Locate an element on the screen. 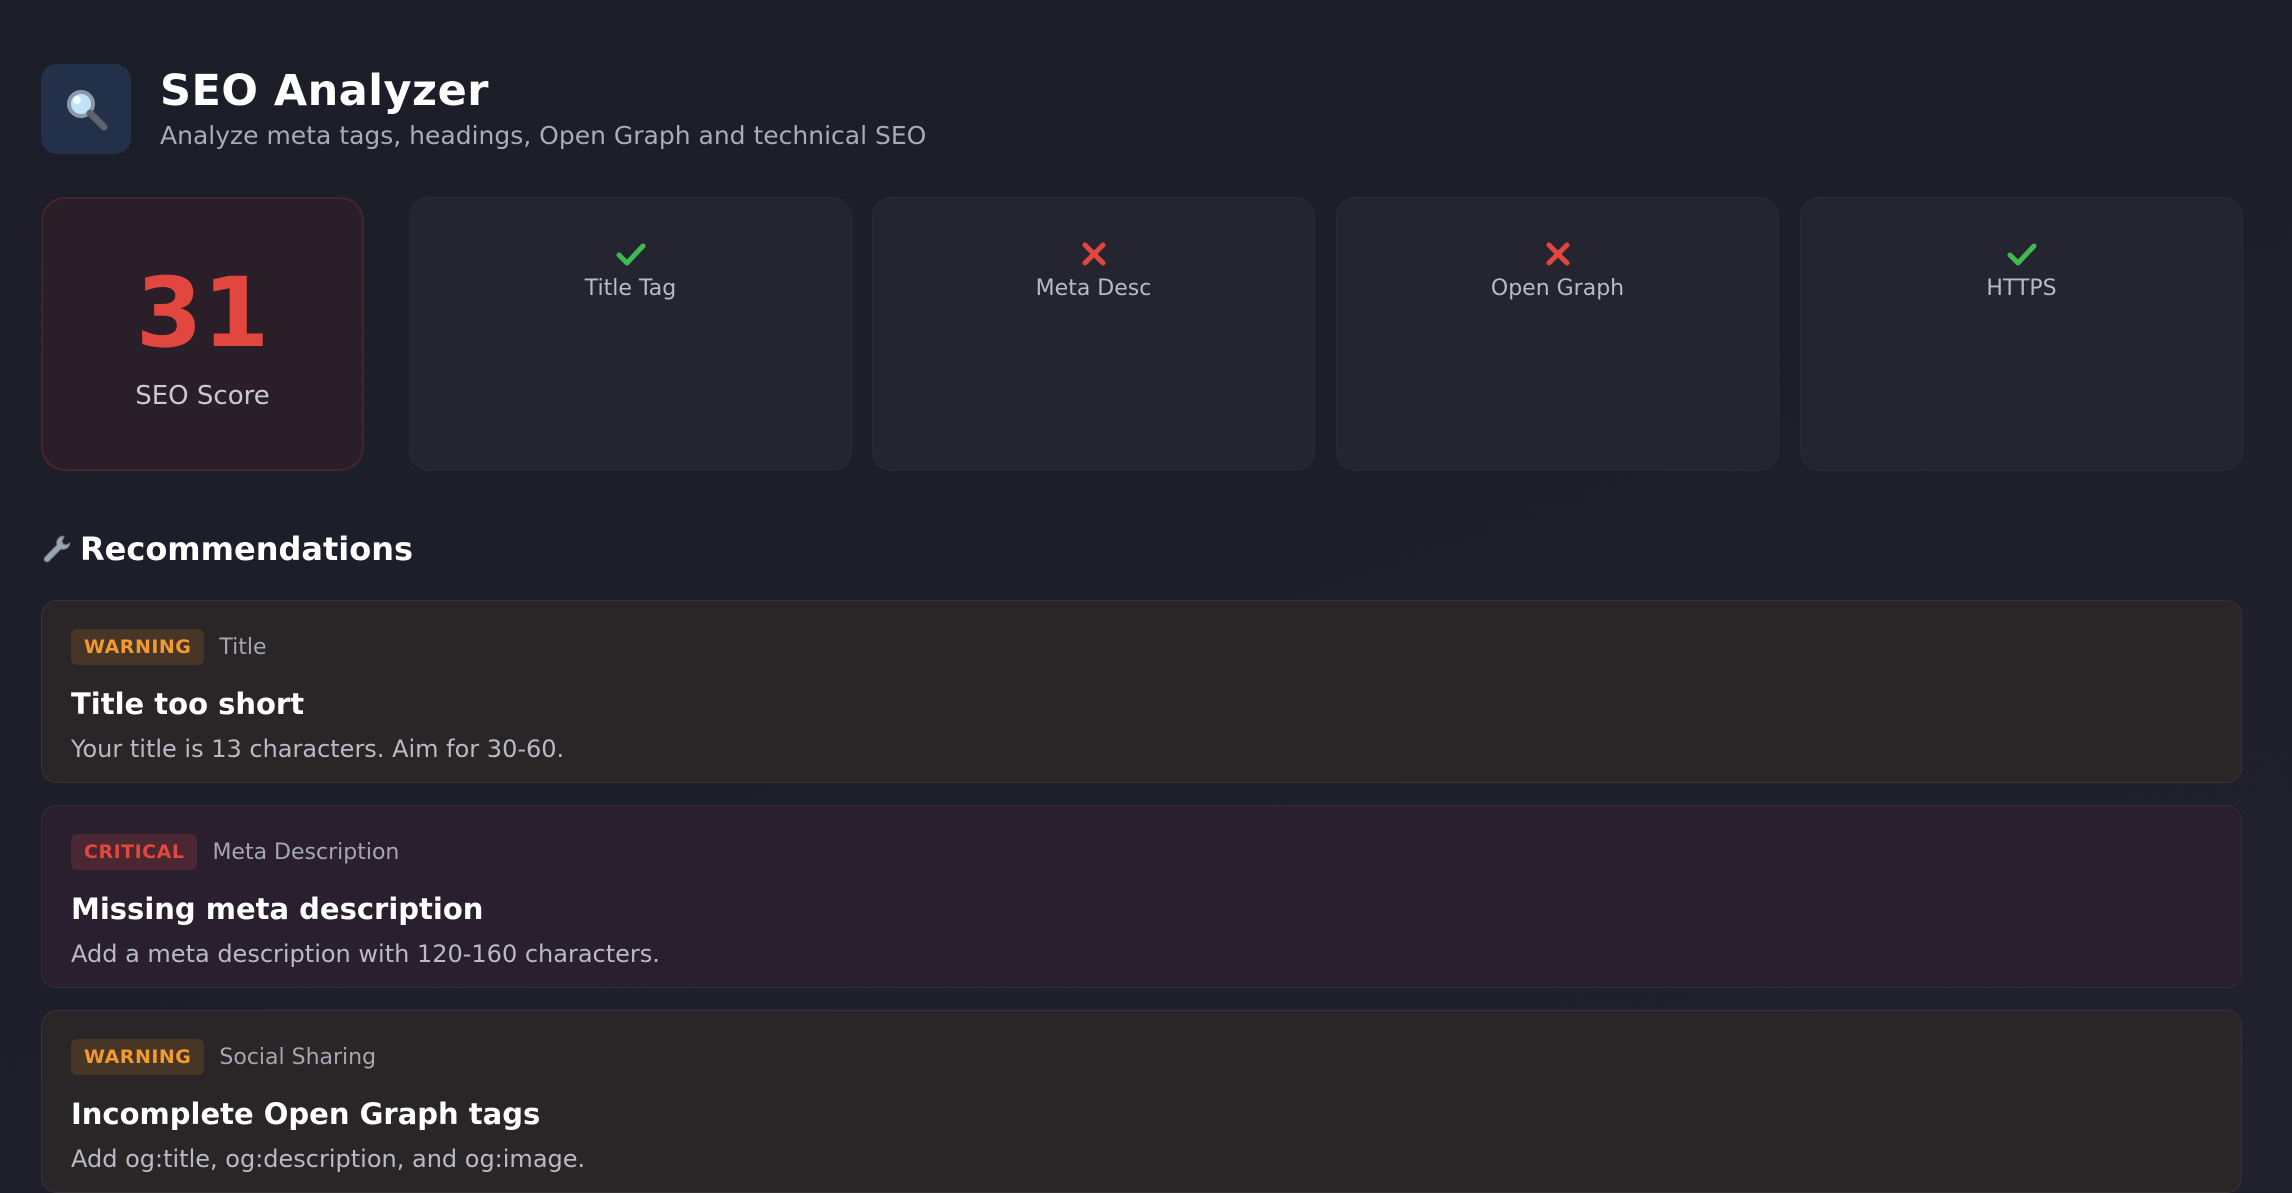 This screenshot has height=1193, width=2292. severity-badge: CRITICAL is located at coordinates (134, 852).